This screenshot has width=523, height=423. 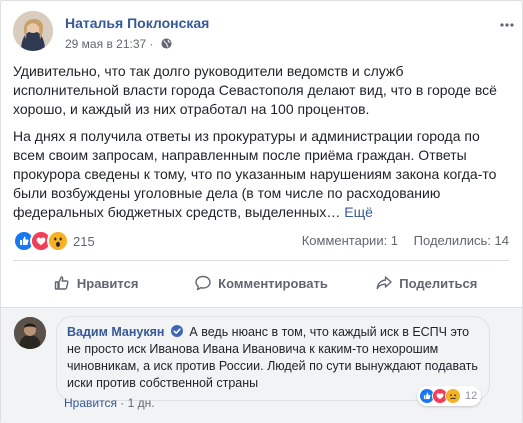 I want to click on comment-button-label: Комментировать, so click(x=273, y=283).